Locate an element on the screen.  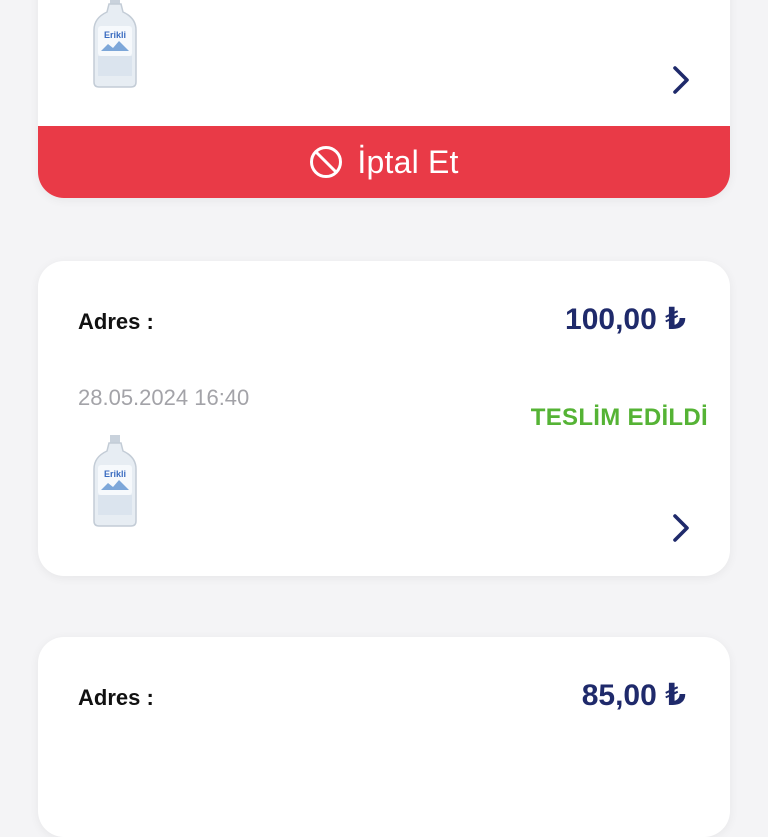
cancel-order-button: İptal Et is located at coordinates (384, 162).